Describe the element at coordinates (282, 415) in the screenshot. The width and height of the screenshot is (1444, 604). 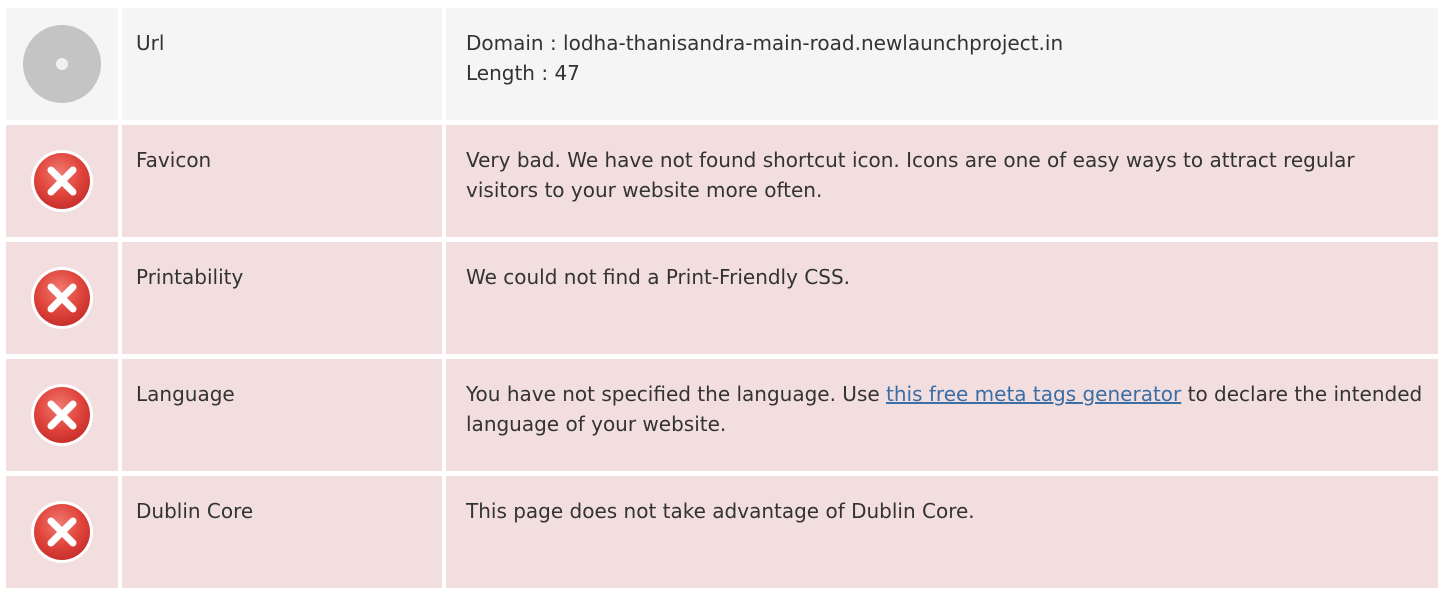
I see `row-label: Language` at that location.